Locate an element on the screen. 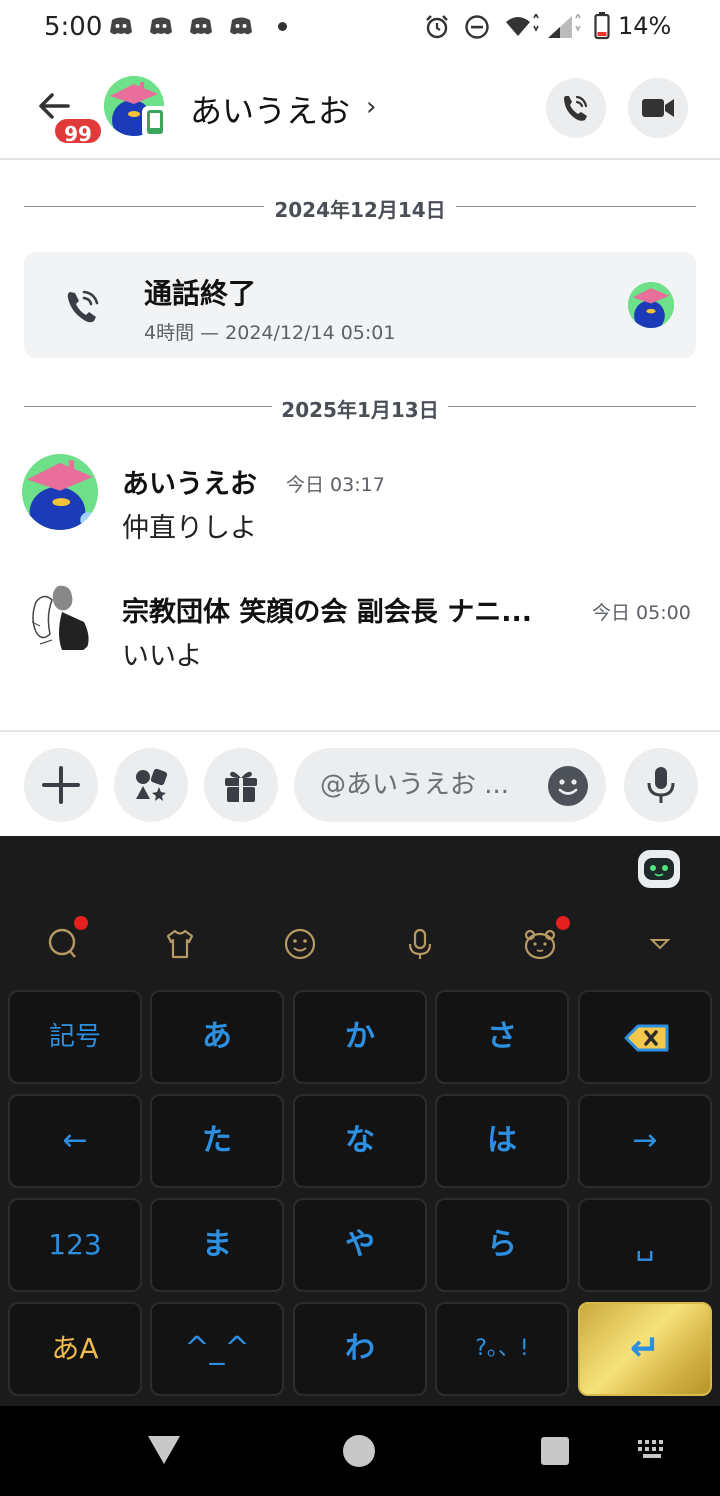  status-bar: 5:00 14% is located at coordinates (360, 28).